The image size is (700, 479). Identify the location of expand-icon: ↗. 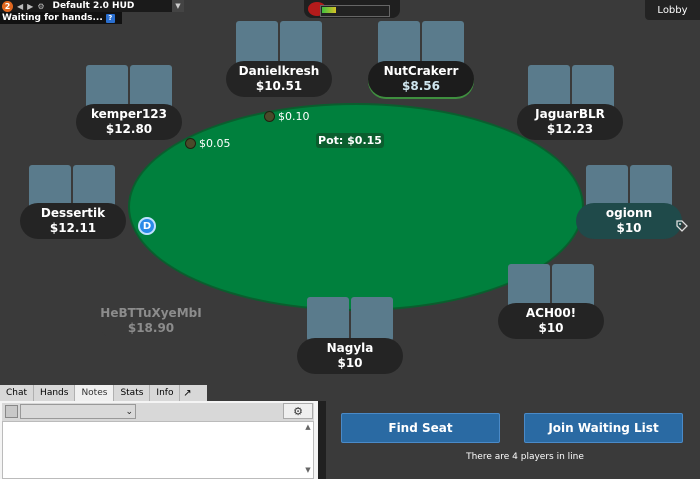
(187, 393).